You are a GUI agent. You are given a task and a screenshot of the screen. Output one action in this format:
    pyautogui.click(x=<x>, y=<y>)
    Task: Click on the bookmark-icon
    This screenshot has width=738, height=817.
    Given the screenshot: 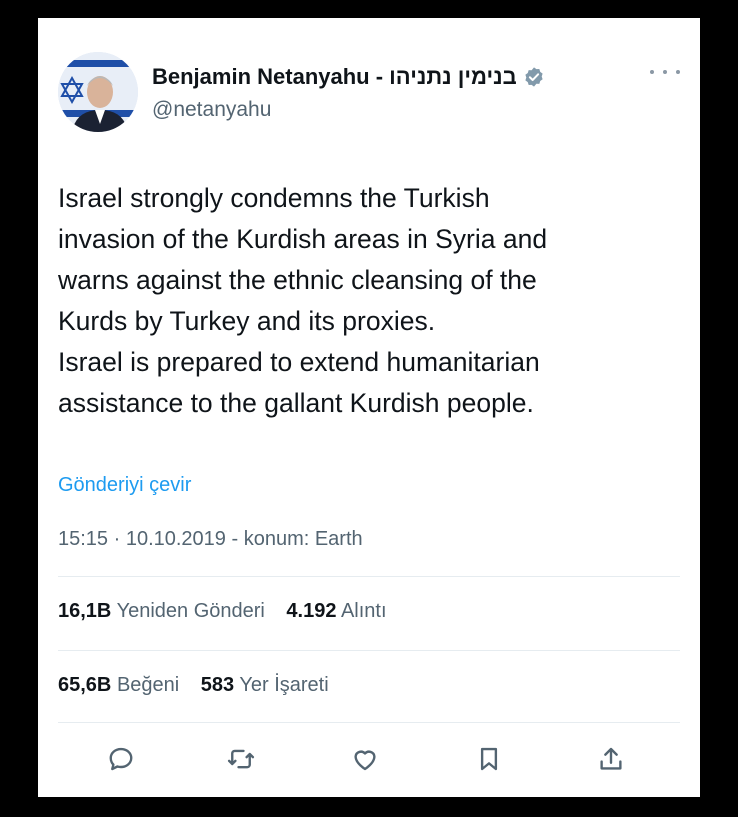 What is the action you would take?
    pyautogui.click(x=489, y=759)
    